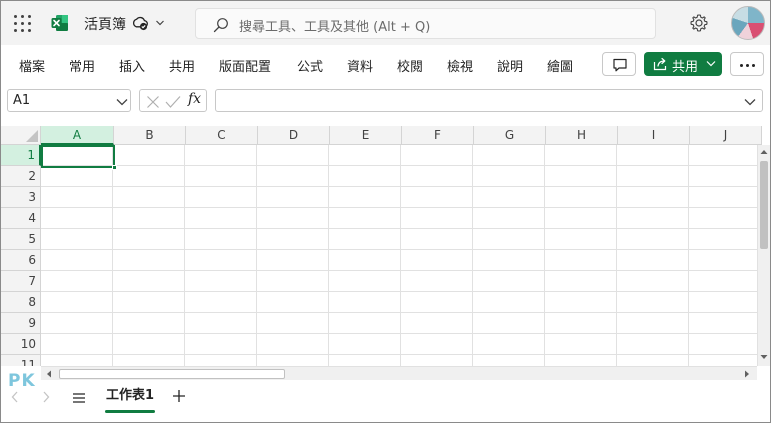 The width and height of the screenshot is (771, 423). I want to click on row-header-2: 2, so click(21, 176).